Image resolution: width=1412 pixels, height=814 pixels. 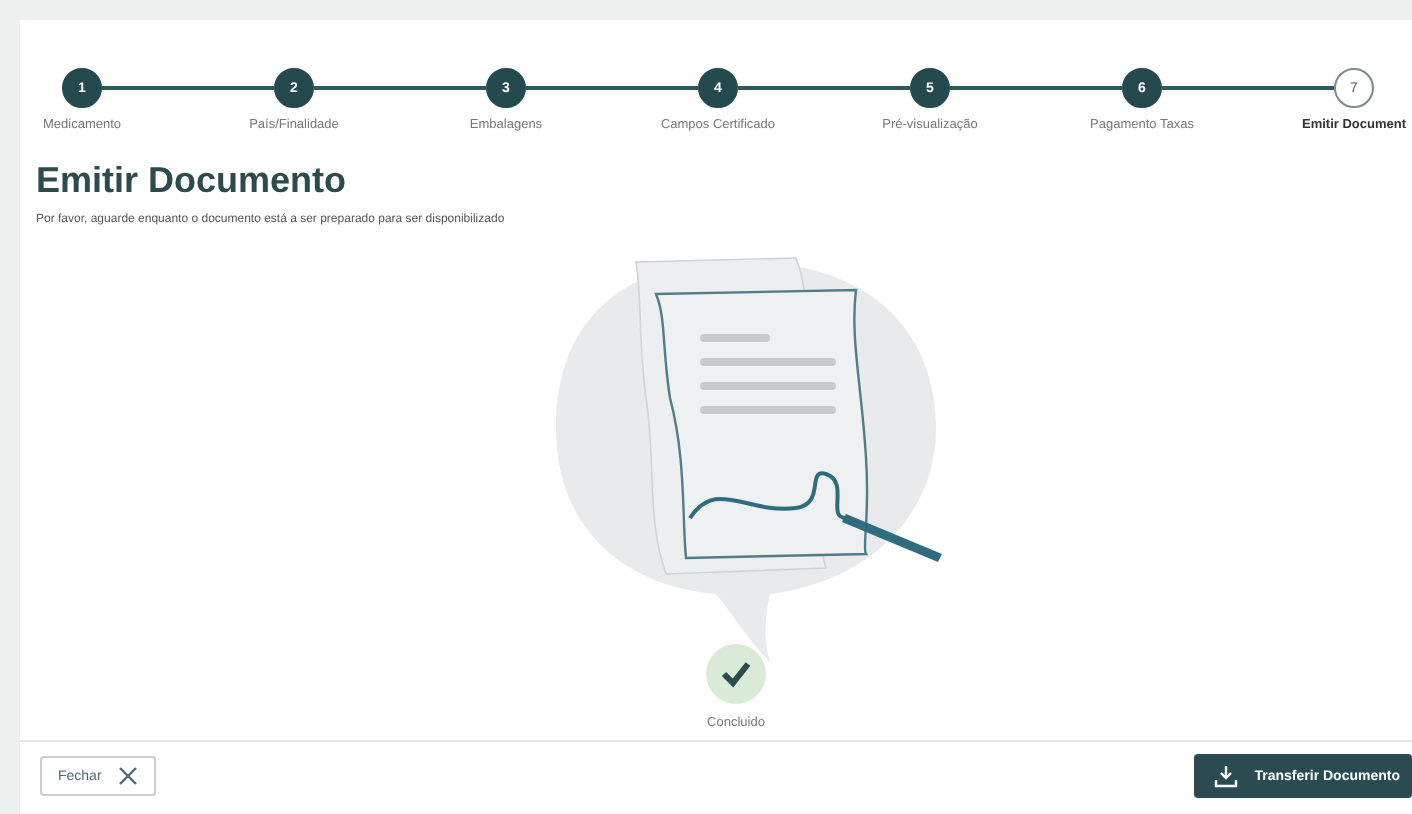 I want to click on page-title: Emitir Documento, so click(x=192, y=181).